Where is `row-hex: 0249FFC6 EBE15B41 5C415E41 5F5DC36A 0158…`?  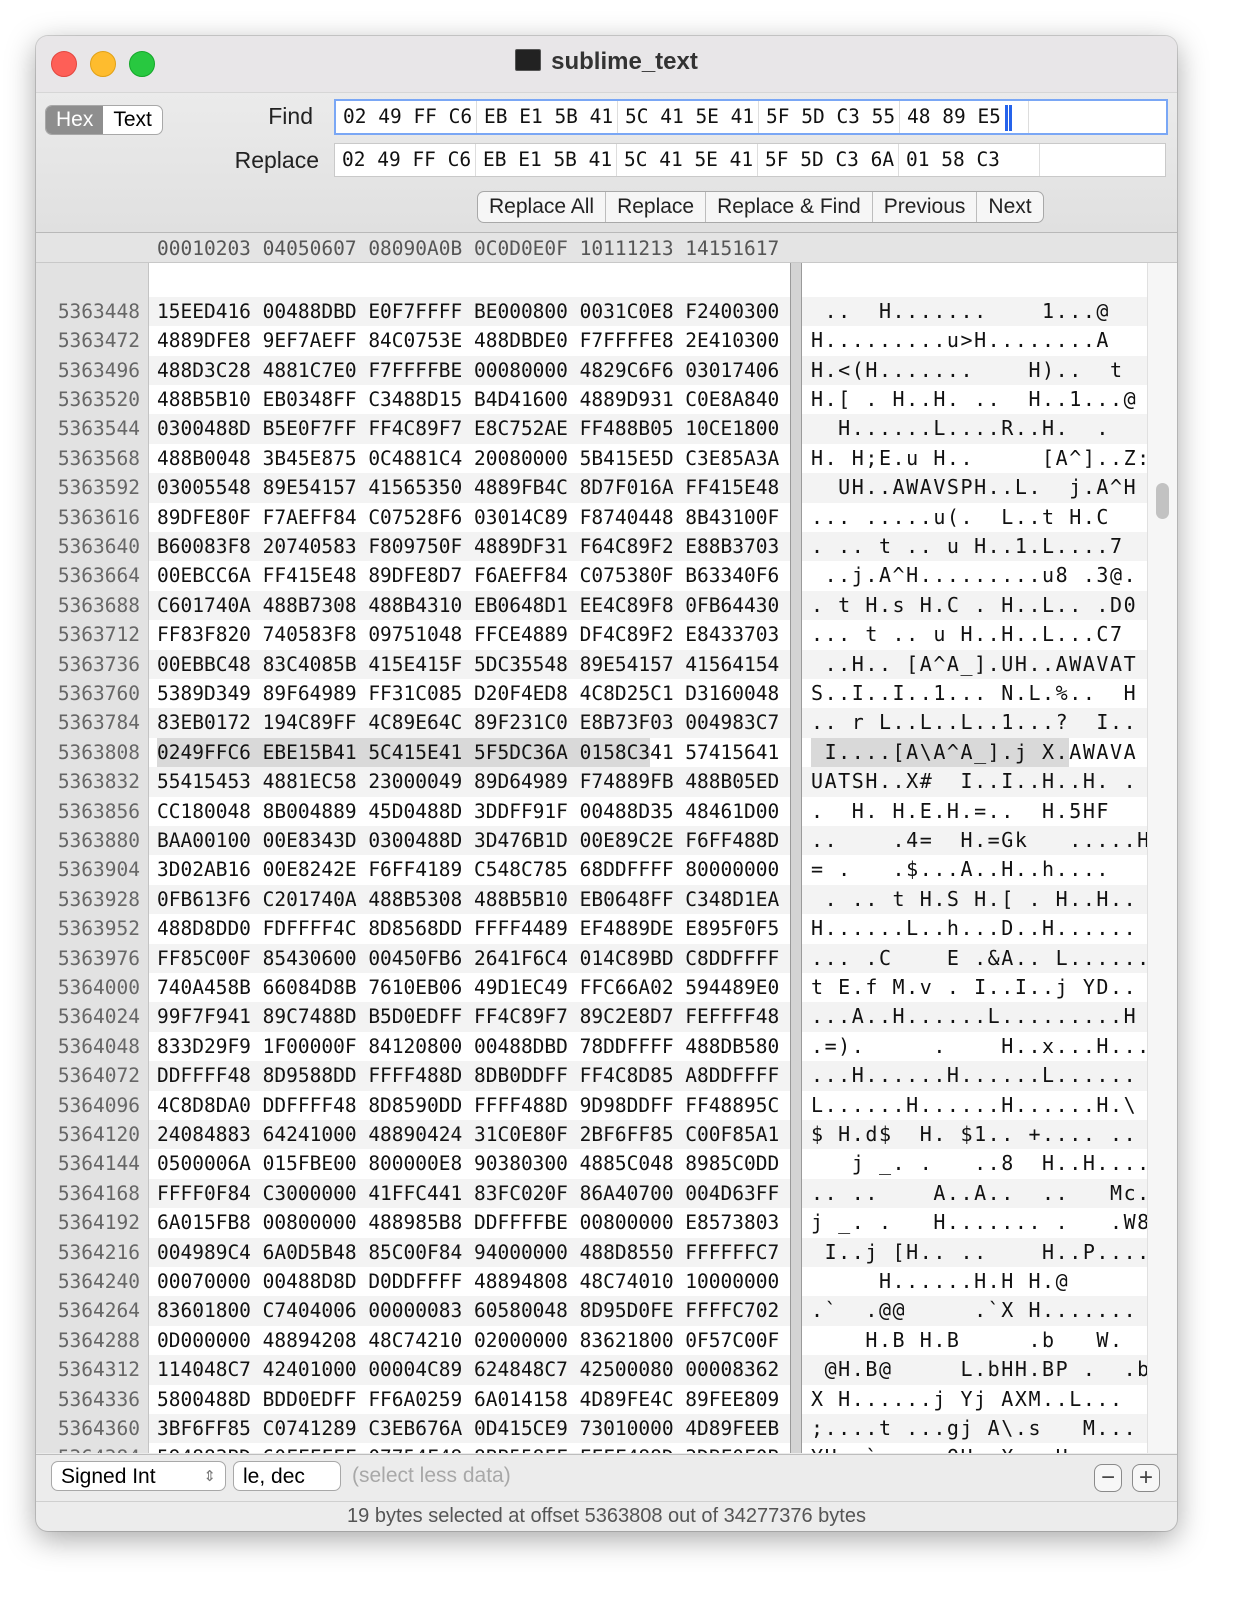
row-hex: 0249FFC6 EBE15B41 5C415E41 5F5DC36A 0158… is located at coordinates (468, 752).